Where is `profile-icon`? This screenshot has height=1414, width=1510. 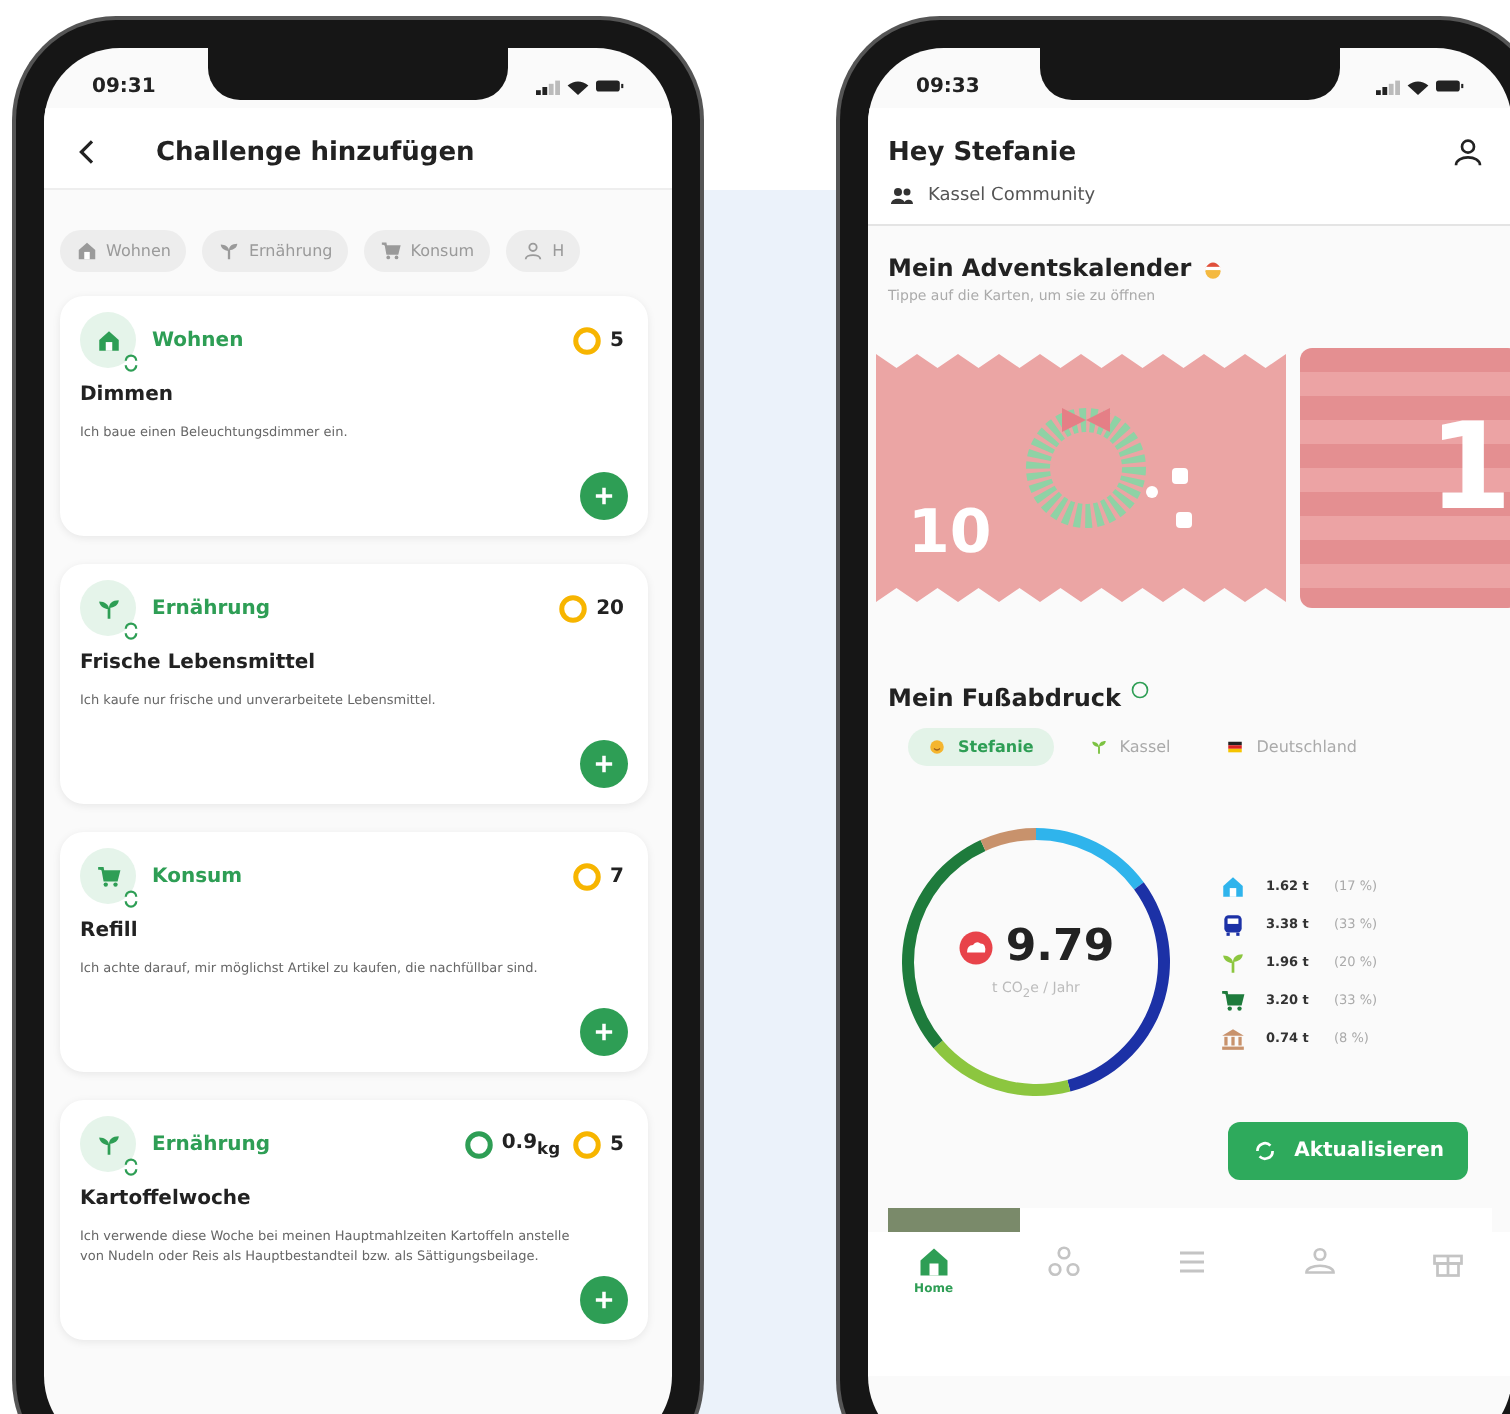 profile-icon is located at coordinates (1468, 152).